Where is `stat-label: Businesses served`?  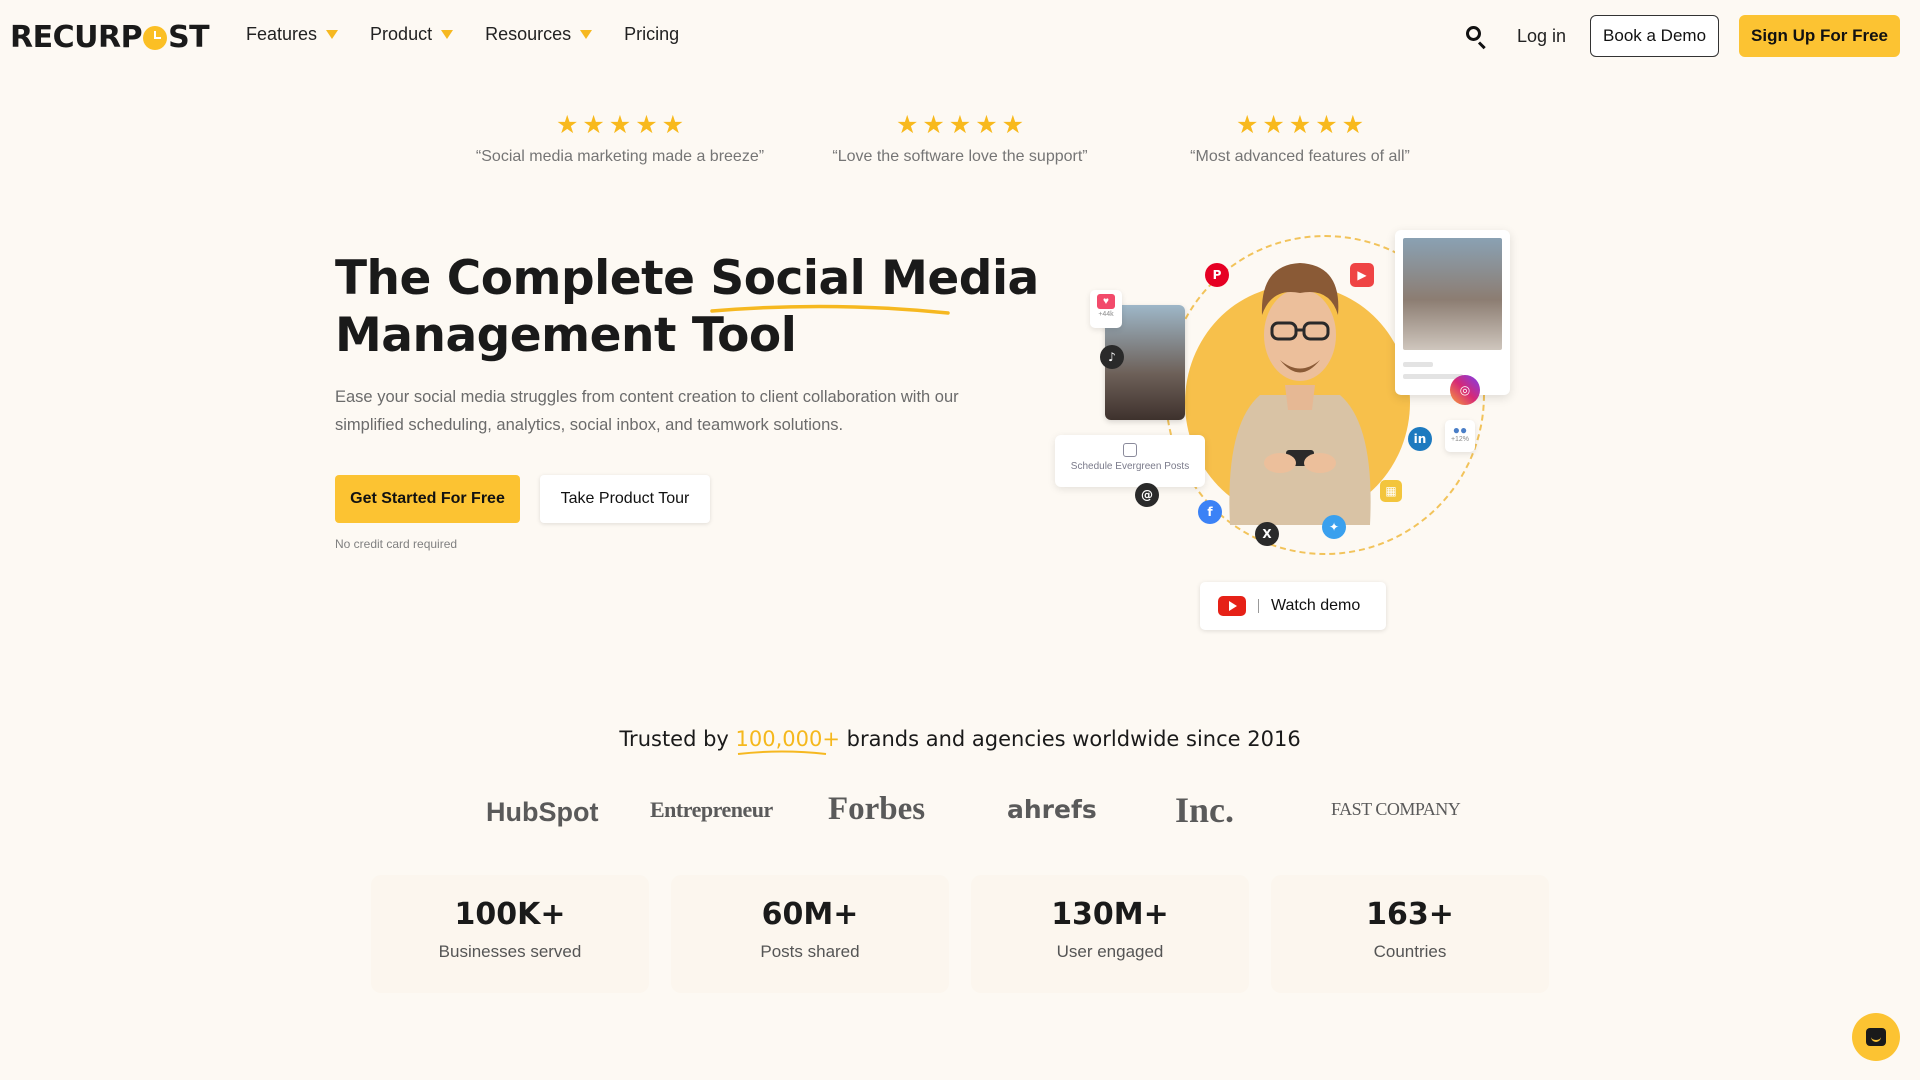
stat-label: Businesses served is located at coordinates (510, 951).